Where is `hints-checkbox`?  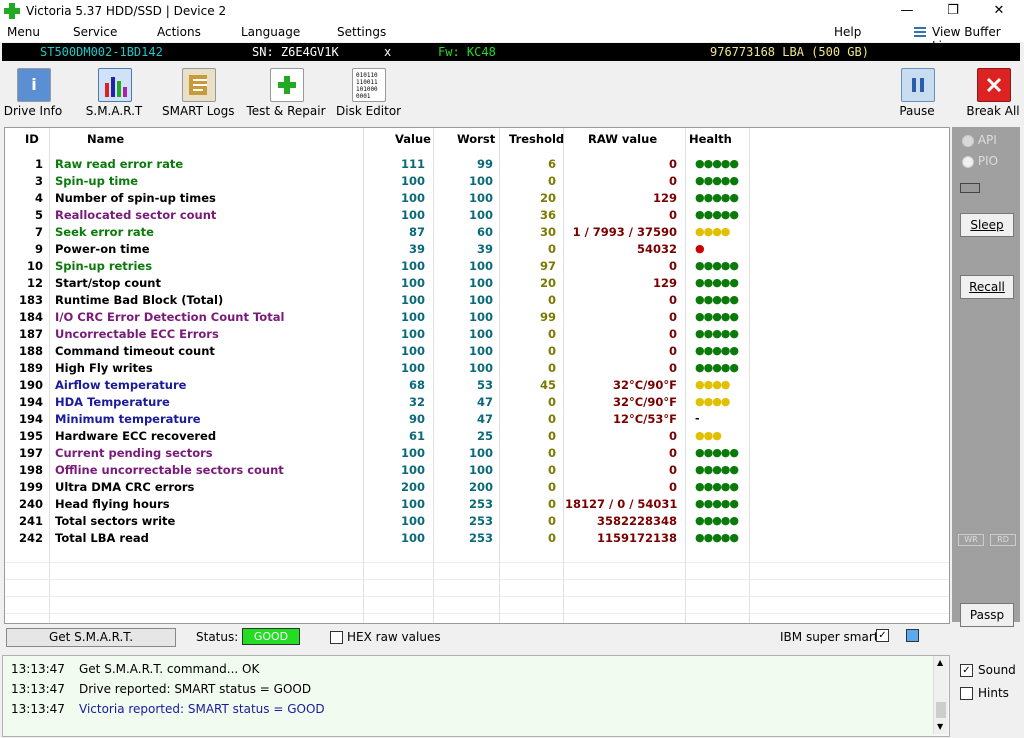
hints-checkbox is located at coordinates (966, 693).